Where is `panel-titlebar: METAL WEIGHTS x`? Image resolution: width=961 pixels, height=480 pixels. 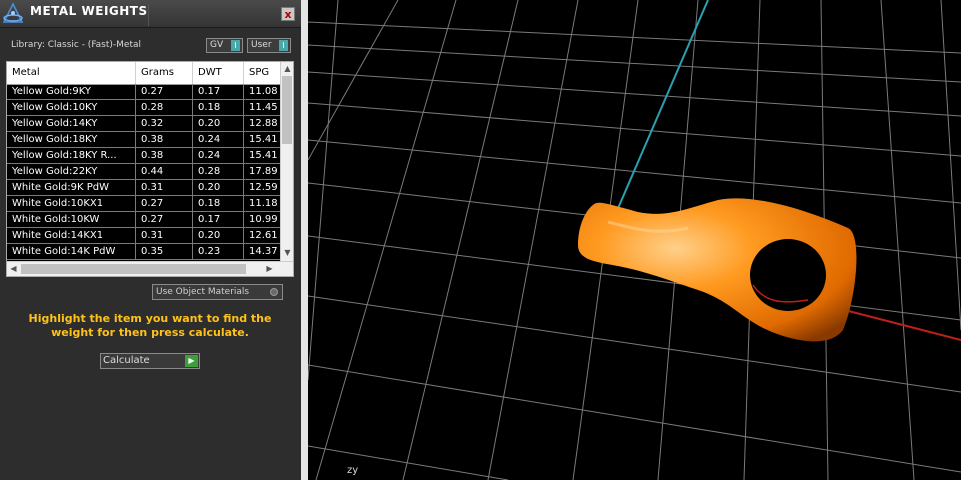
panel-titlebar: METAL WEIGHTS x is located at coordinates (150, 14).